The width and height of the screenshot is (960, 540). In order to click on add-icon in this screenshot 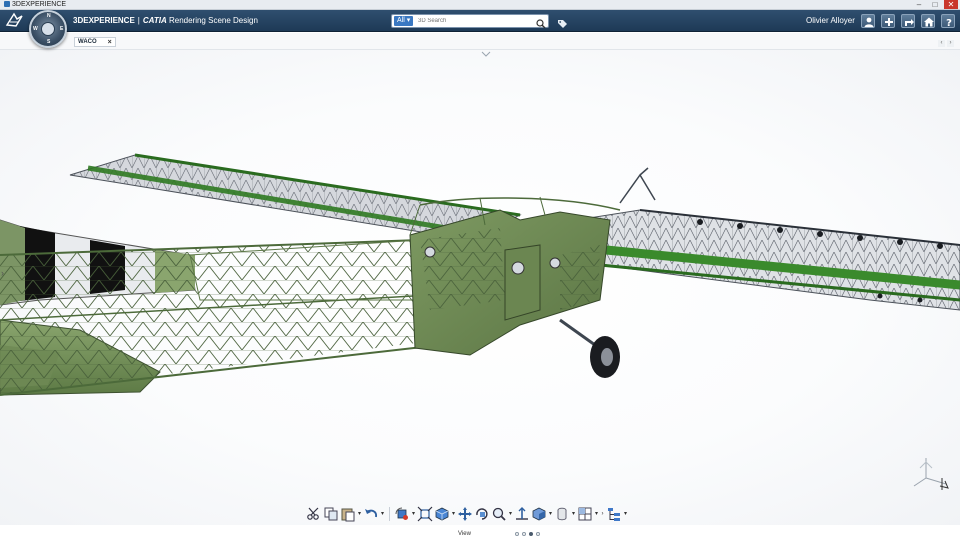, I will do `click(888, 21)`.